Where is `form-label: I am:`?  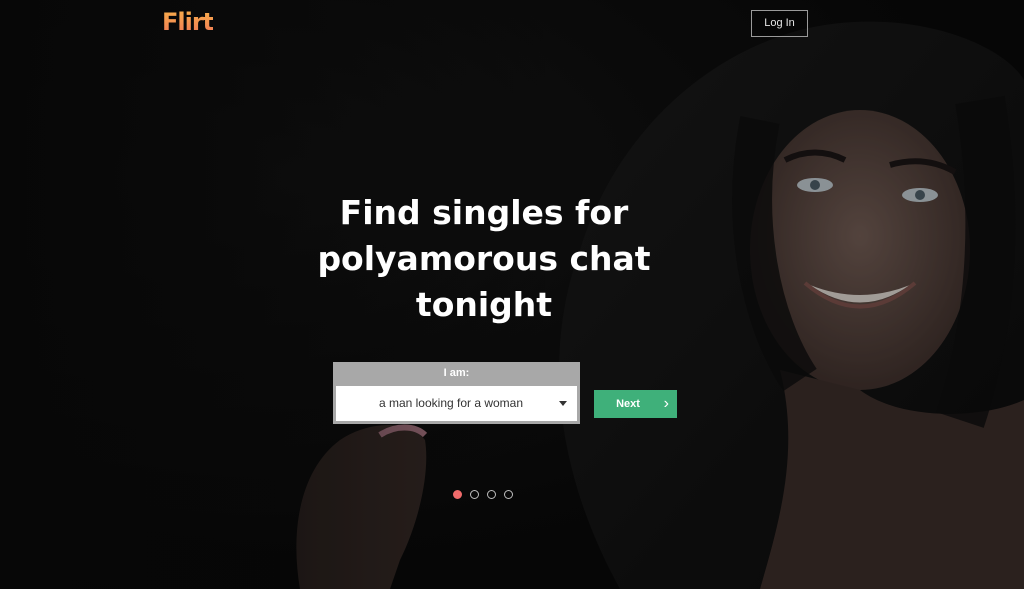 form-label: I am: is located at coordinates (456, 373).